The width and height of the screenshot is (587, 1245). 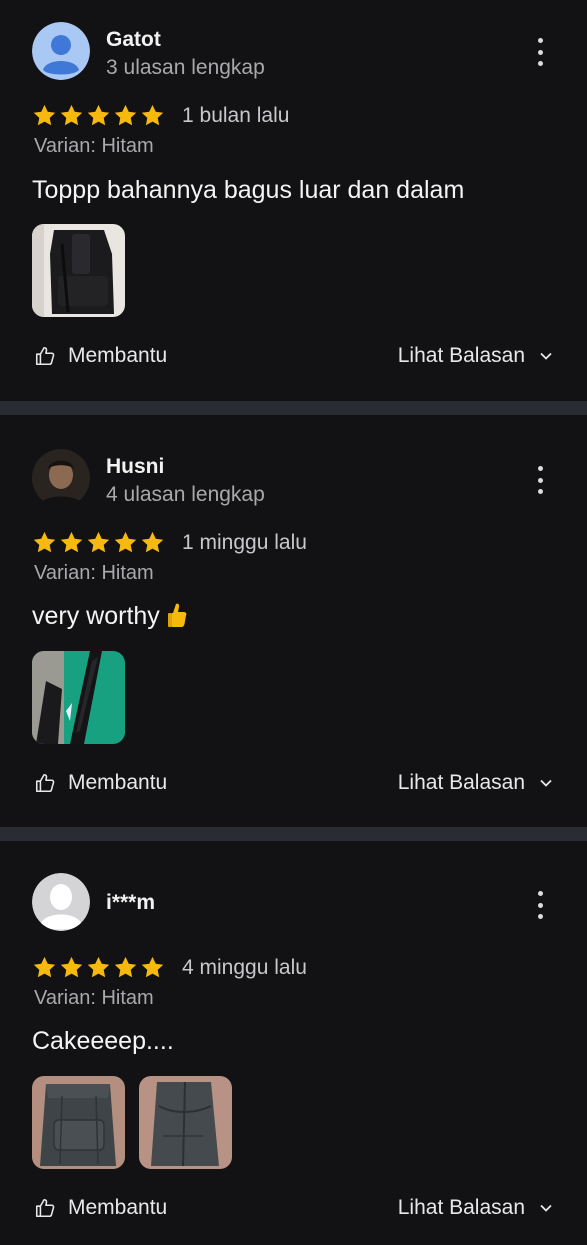 What do you see at coordinates (135, 467) in the screenshot?
I see `reviewer-name: Husni` at bounding box center [135, 467].